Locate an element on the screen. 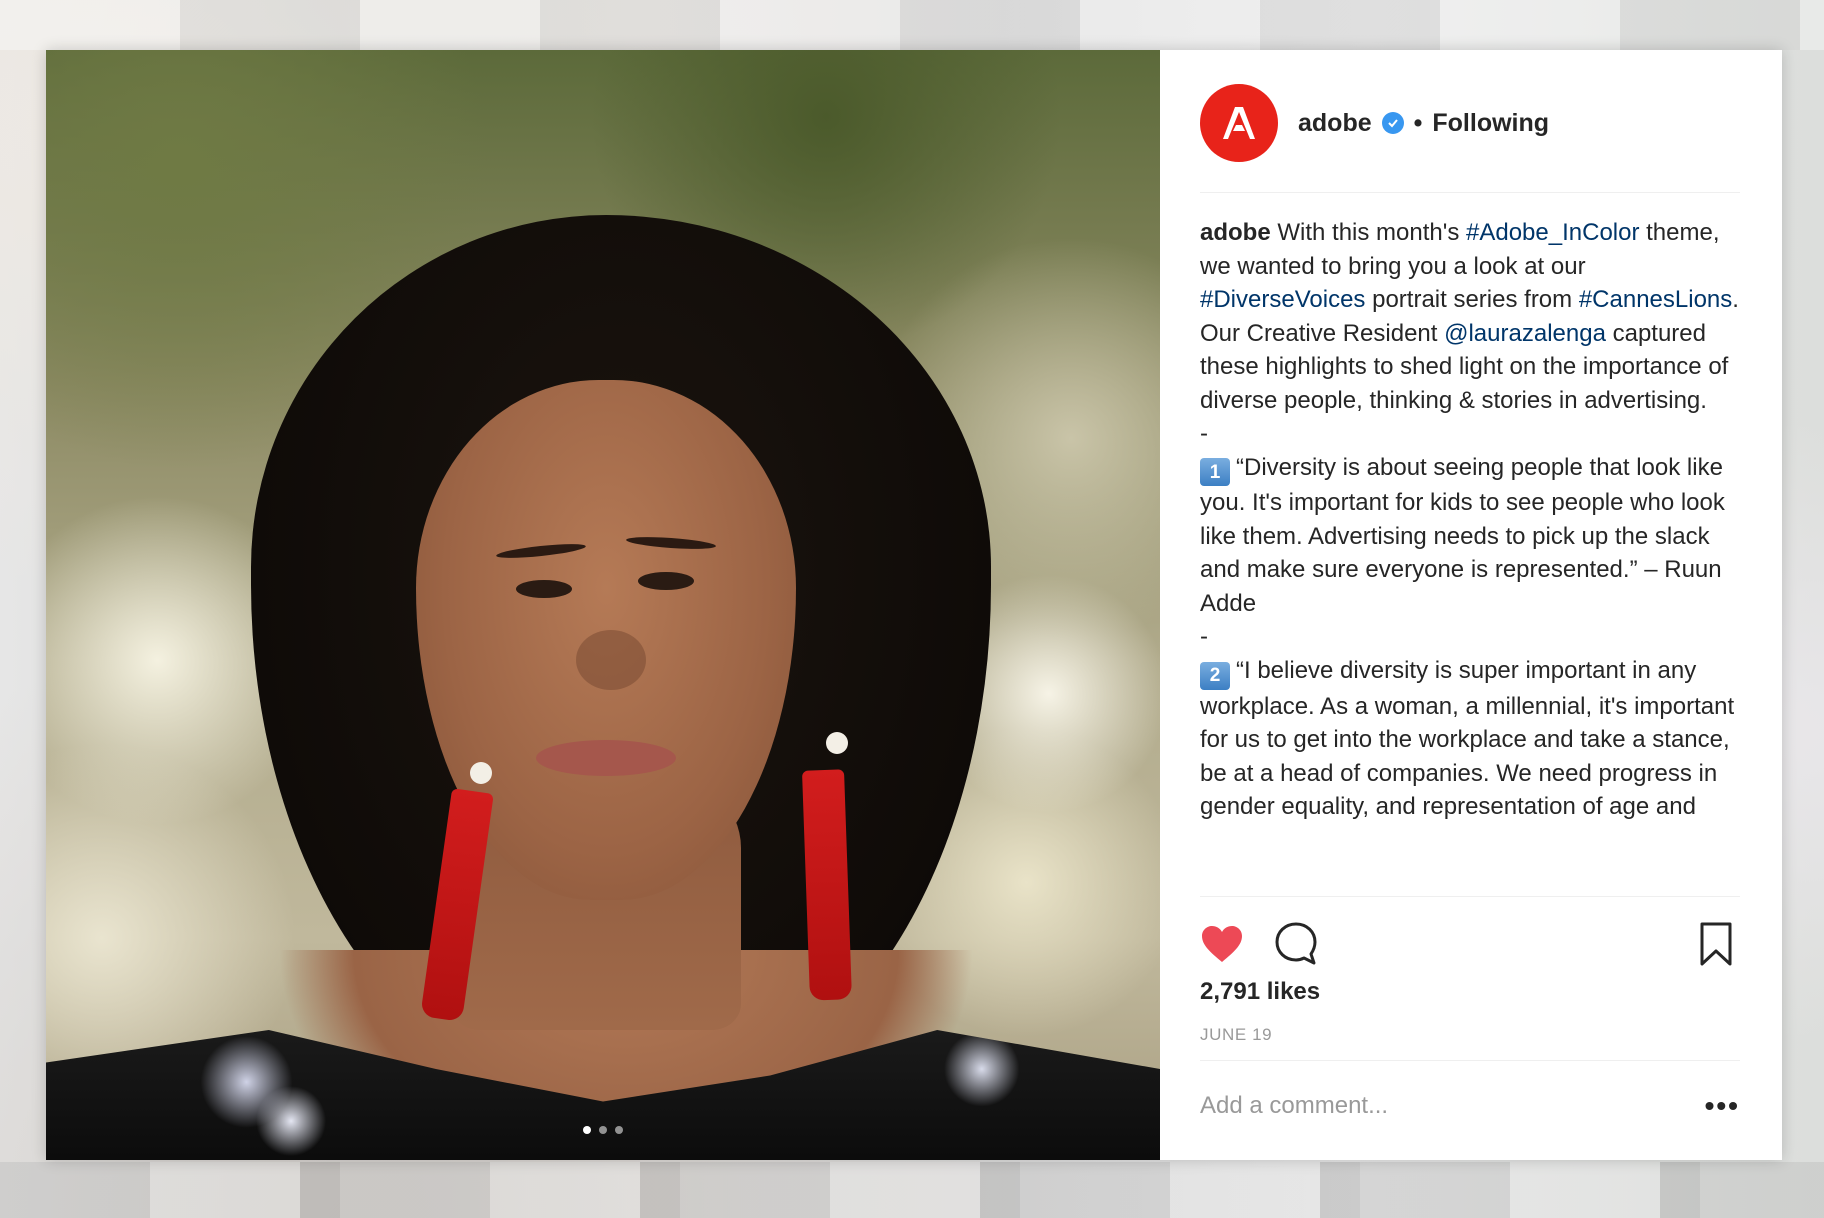  photo-nose is located at coordinates (611, 660).